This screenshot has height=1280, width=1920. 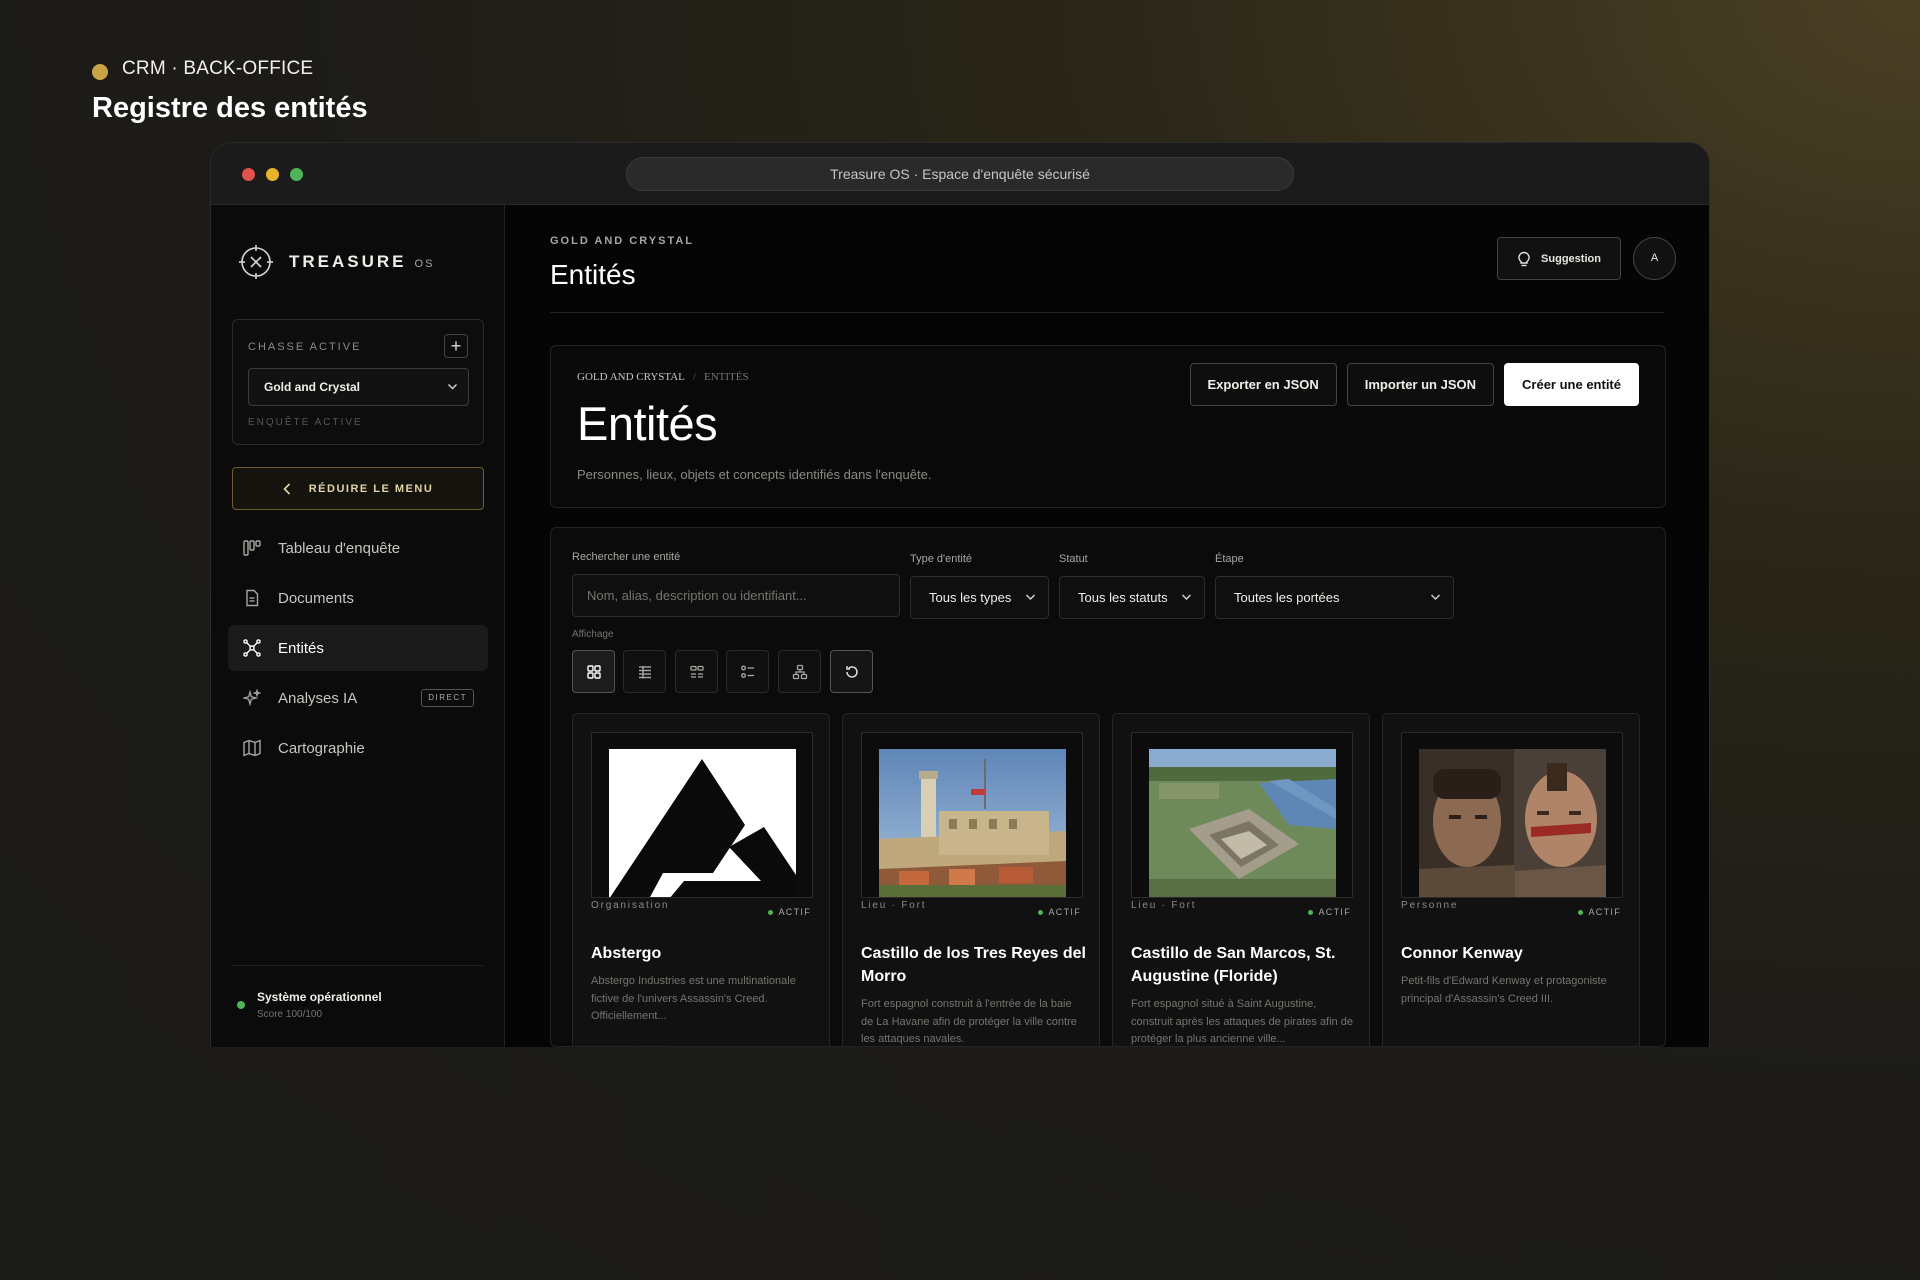 I want to click on brand-name: TREASURE, so click(x=348, y=261).